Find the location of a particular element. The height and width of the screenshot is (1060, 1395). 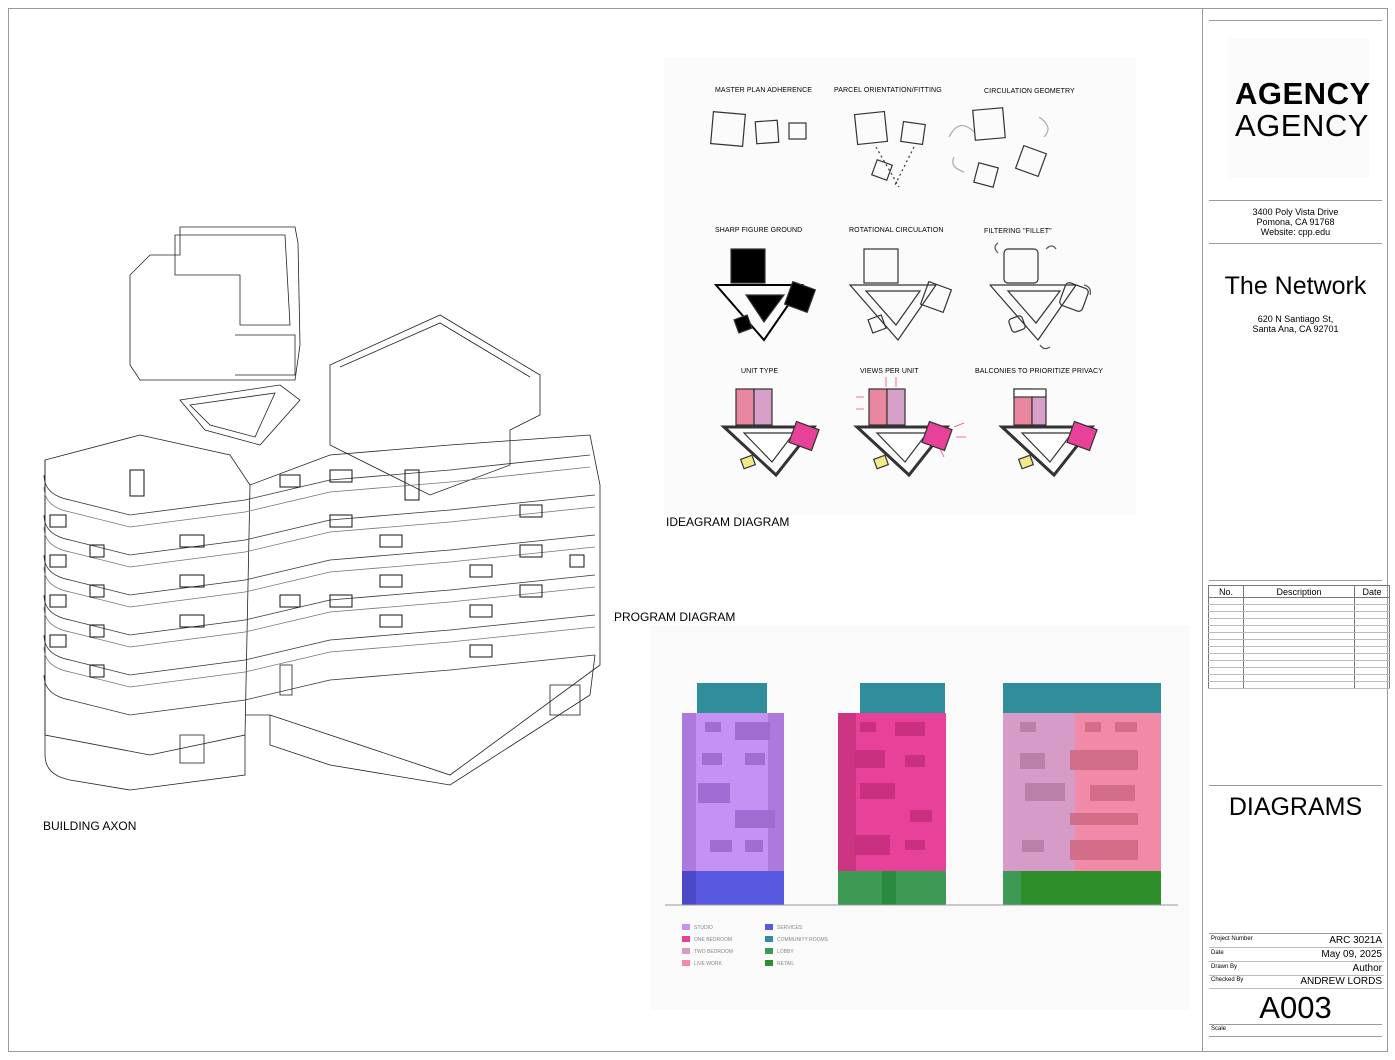

revision-table: No. Description Date is located at coordinates (1299, 637).